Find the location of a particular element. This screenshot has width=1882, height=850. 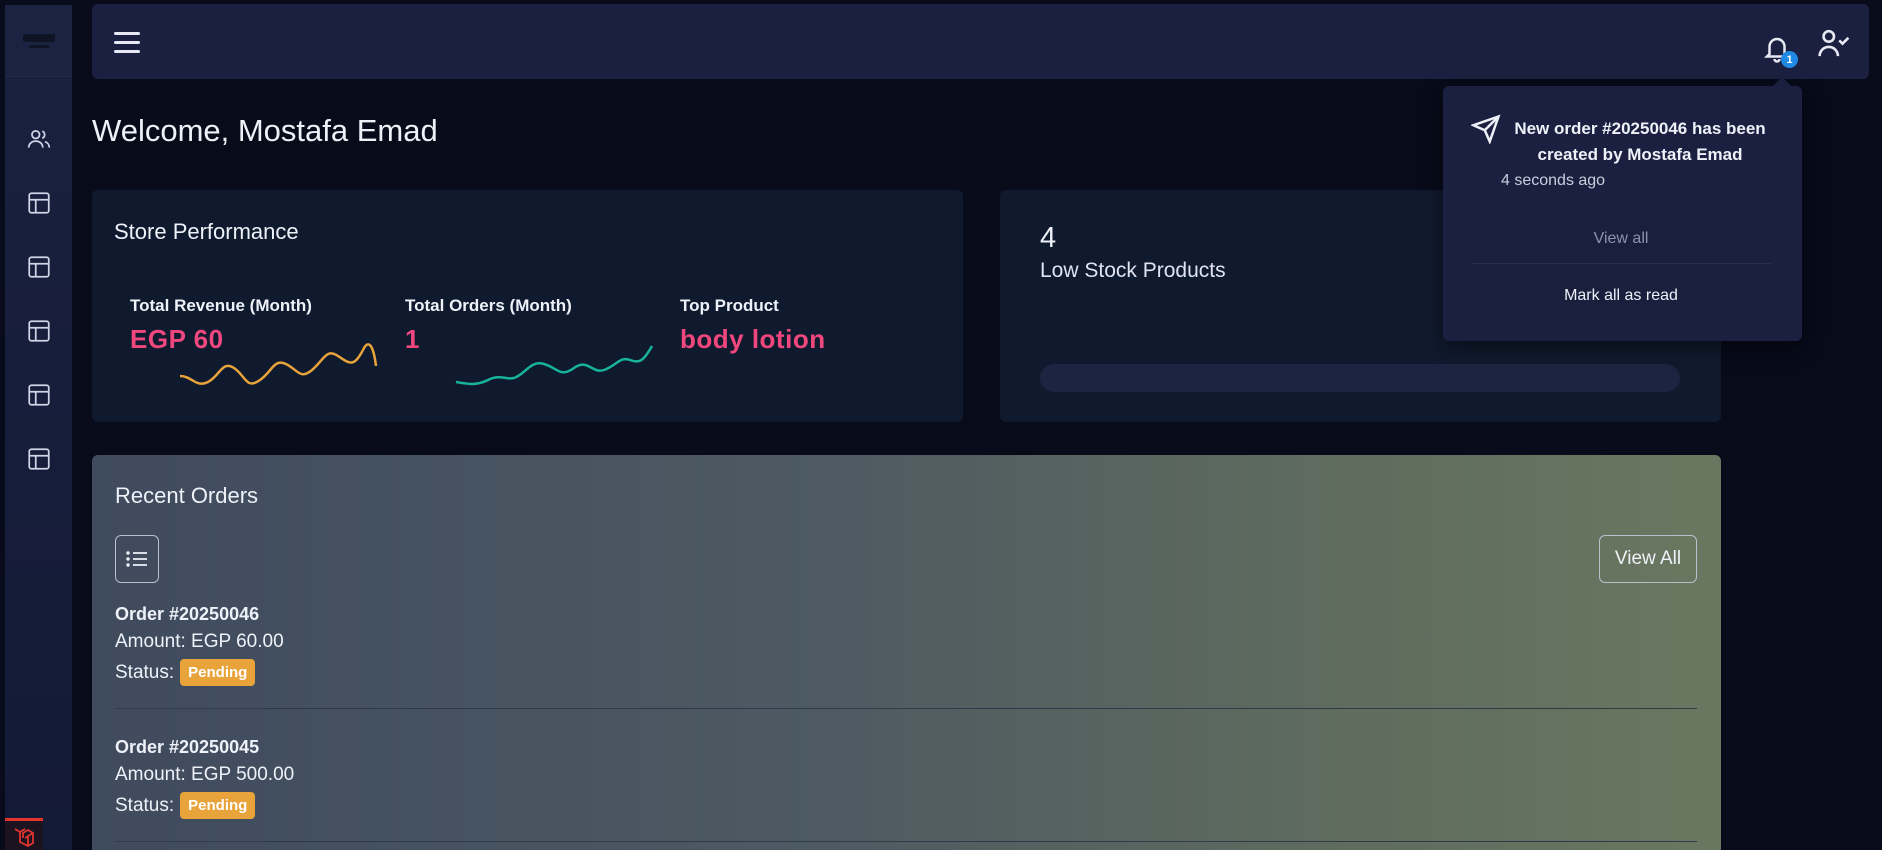

sidebar-nav is located at coordinates (38, 309).